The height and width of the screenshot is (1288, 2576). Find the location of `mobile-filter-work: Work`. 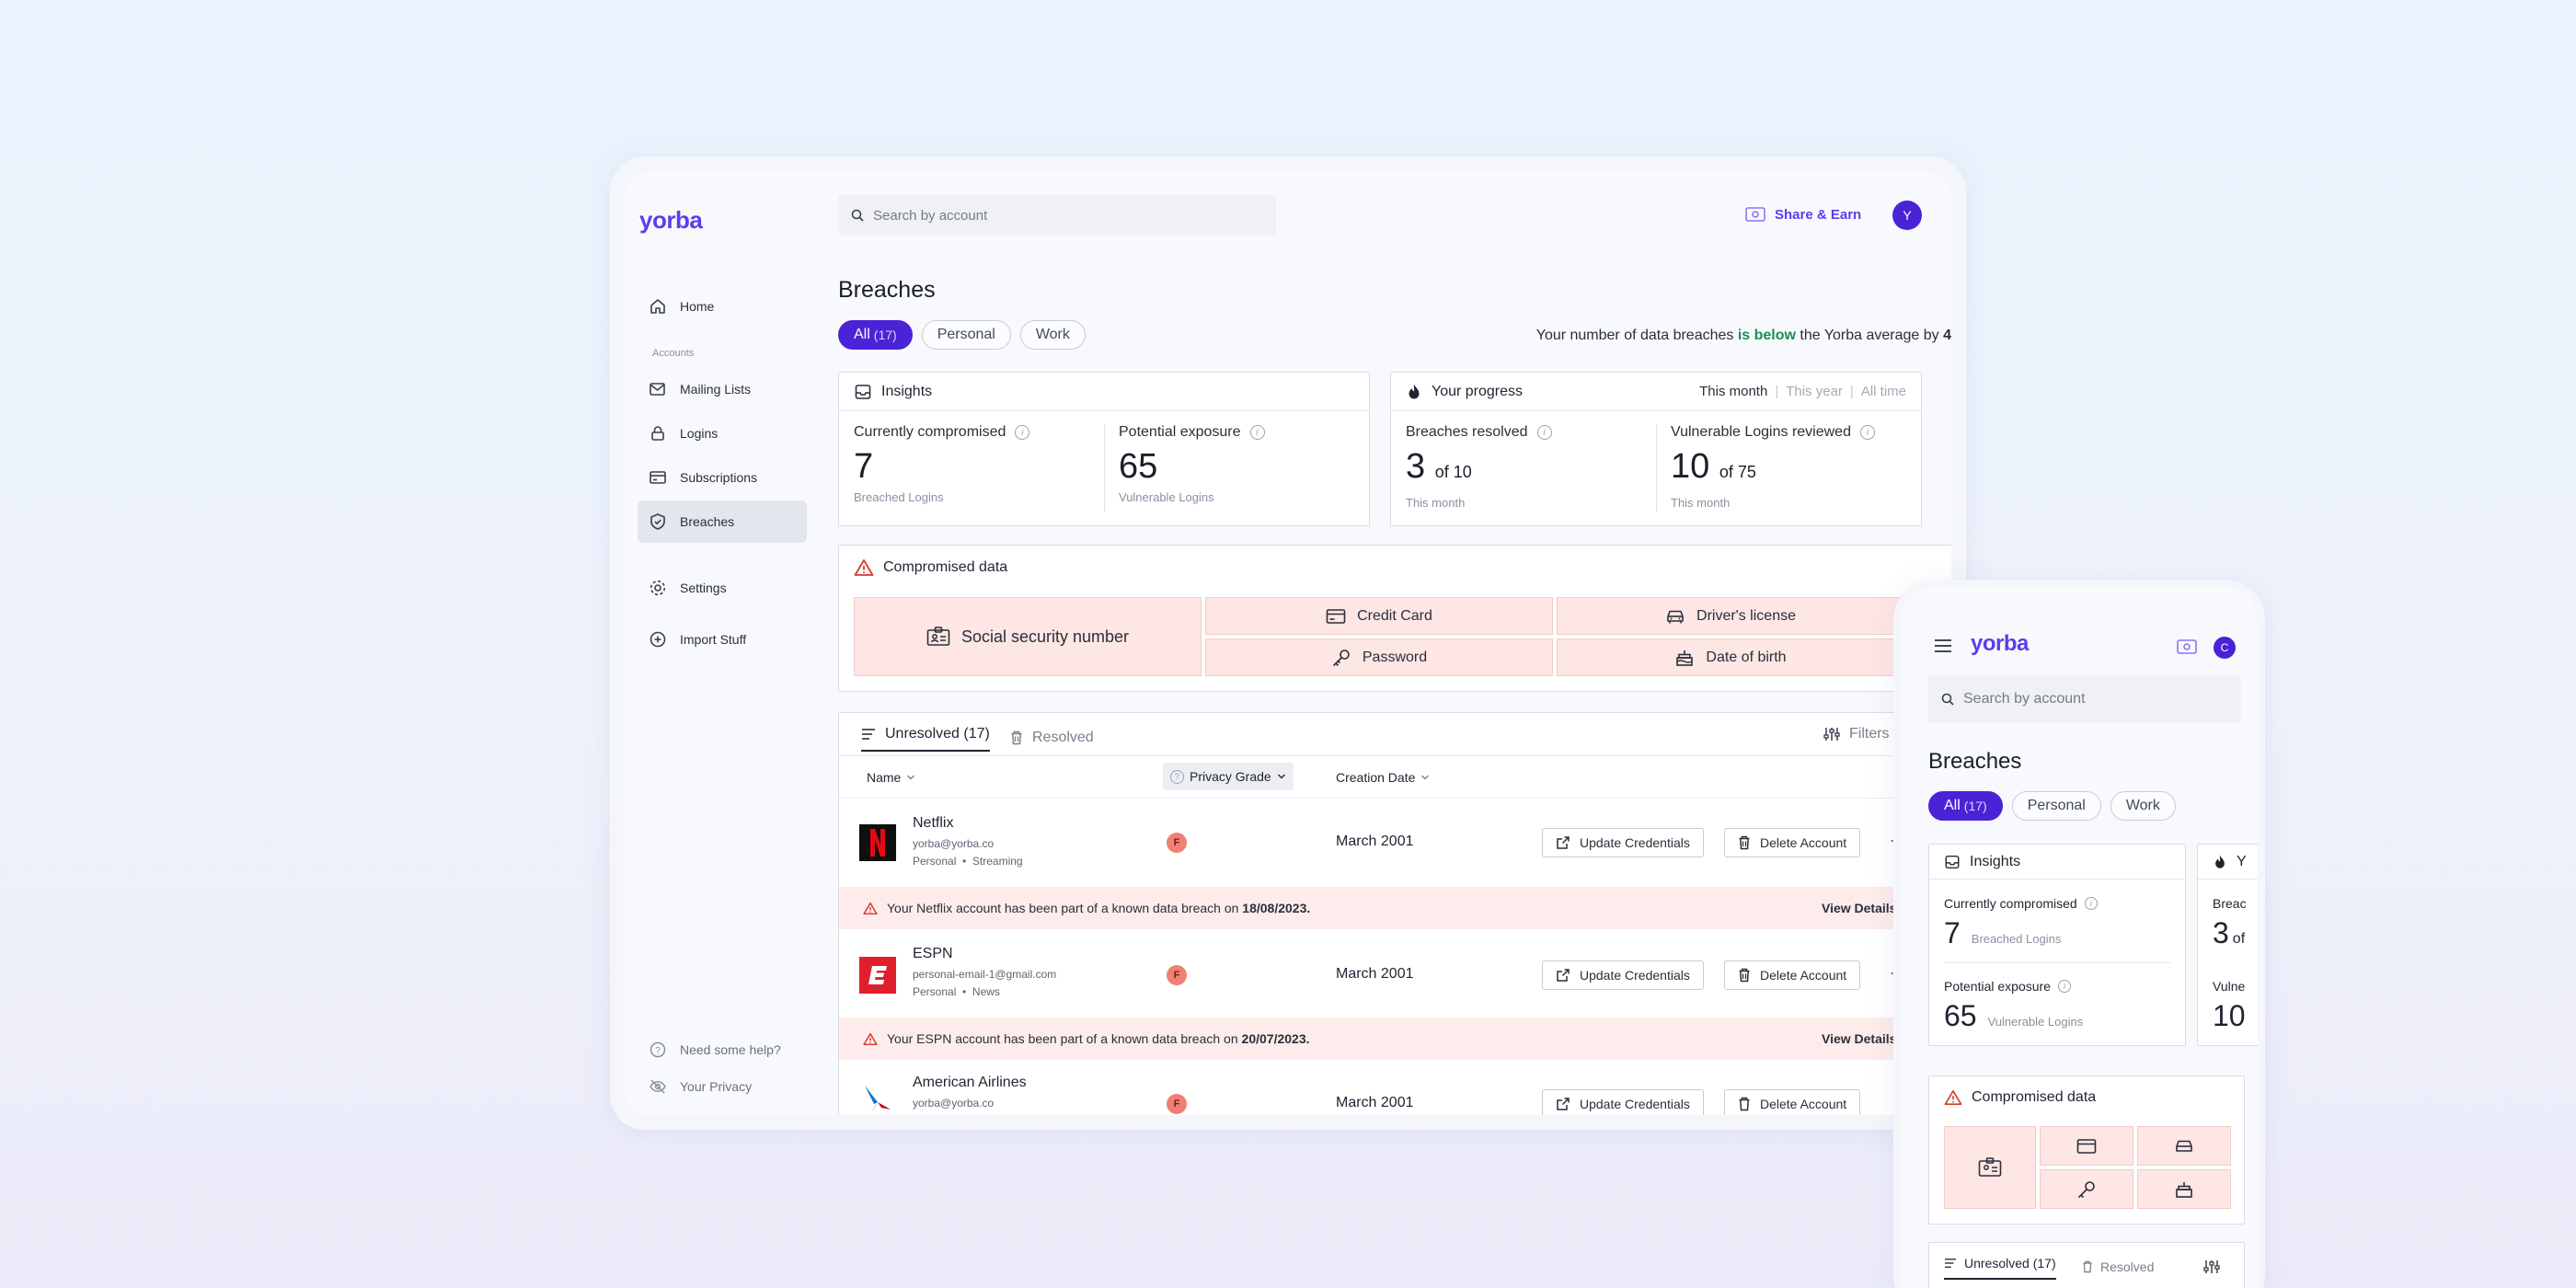

mobile-filter-work: Work is located at coordinates (2143, 806).